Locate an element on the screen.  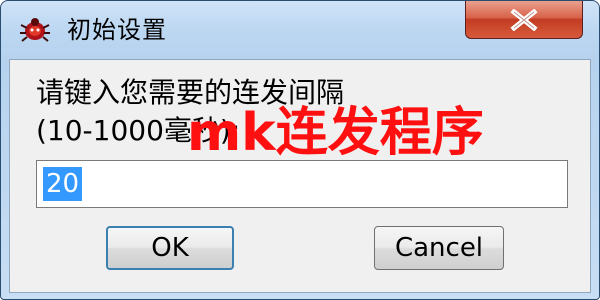
interval-input: 20 is located at coordinates (302, 184).